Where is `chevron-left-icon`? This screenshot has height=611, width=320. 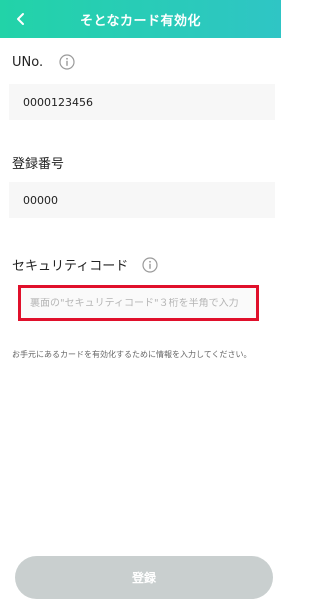 chevron-left-icon is located at coordinates (20, 19).